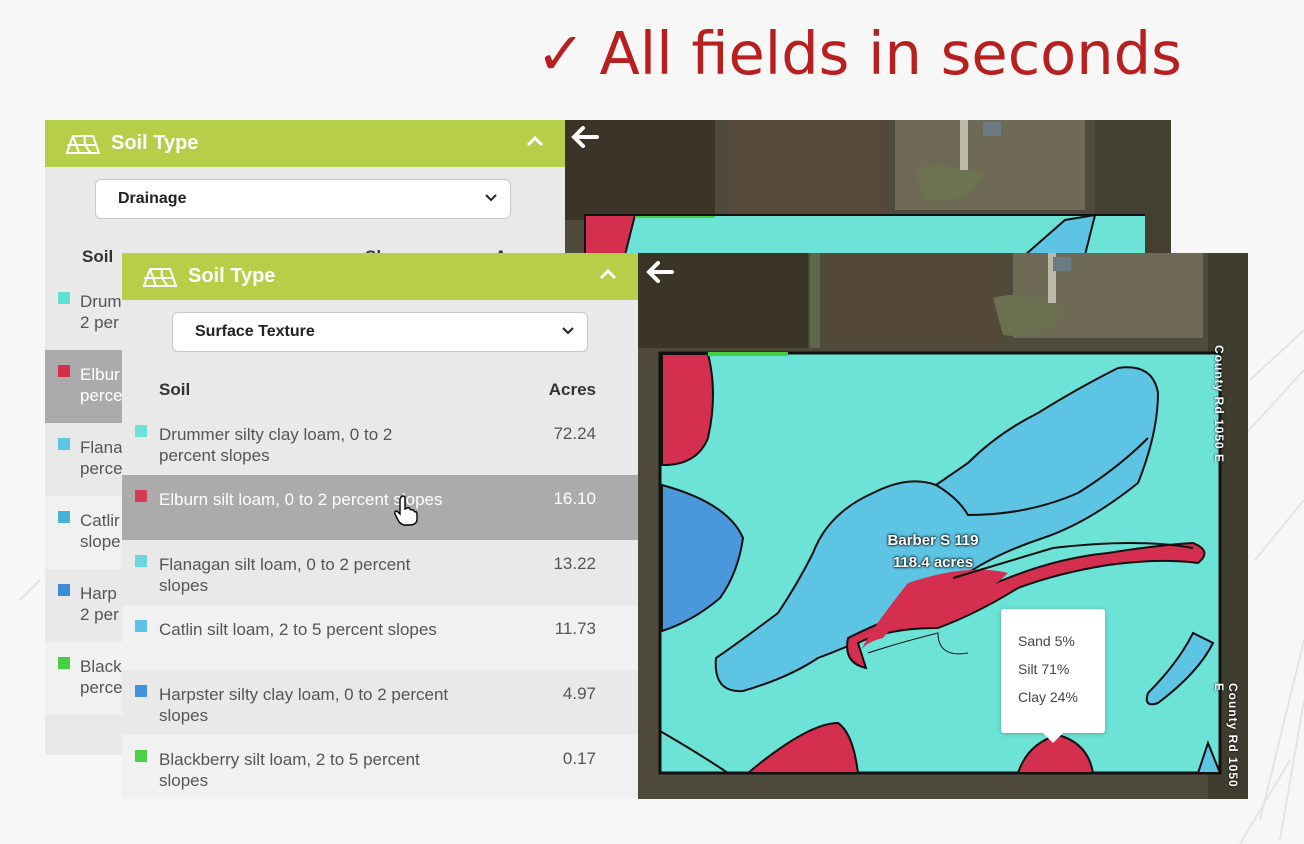 This screenshot has width=1304, height=844. What do you see at coordinates (579, 693) in the screenshot?
I see `soil-acres: 4.97` at bounding box center [579, 693].